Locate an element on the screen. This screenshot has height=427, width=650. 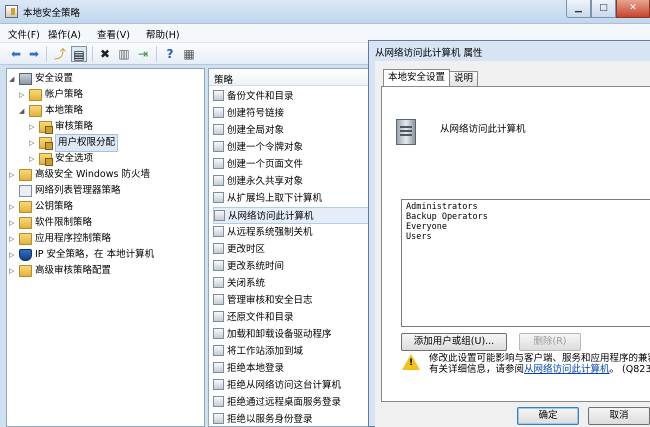
list-item: 从远程系统强制关机 is located at coordinates (263, 232).